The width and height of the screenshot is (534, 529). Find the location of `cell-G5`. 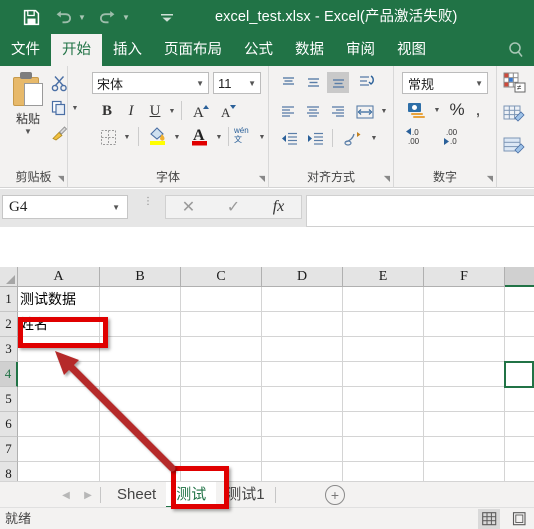

cell-G5 is located at coordinates (519, 399).